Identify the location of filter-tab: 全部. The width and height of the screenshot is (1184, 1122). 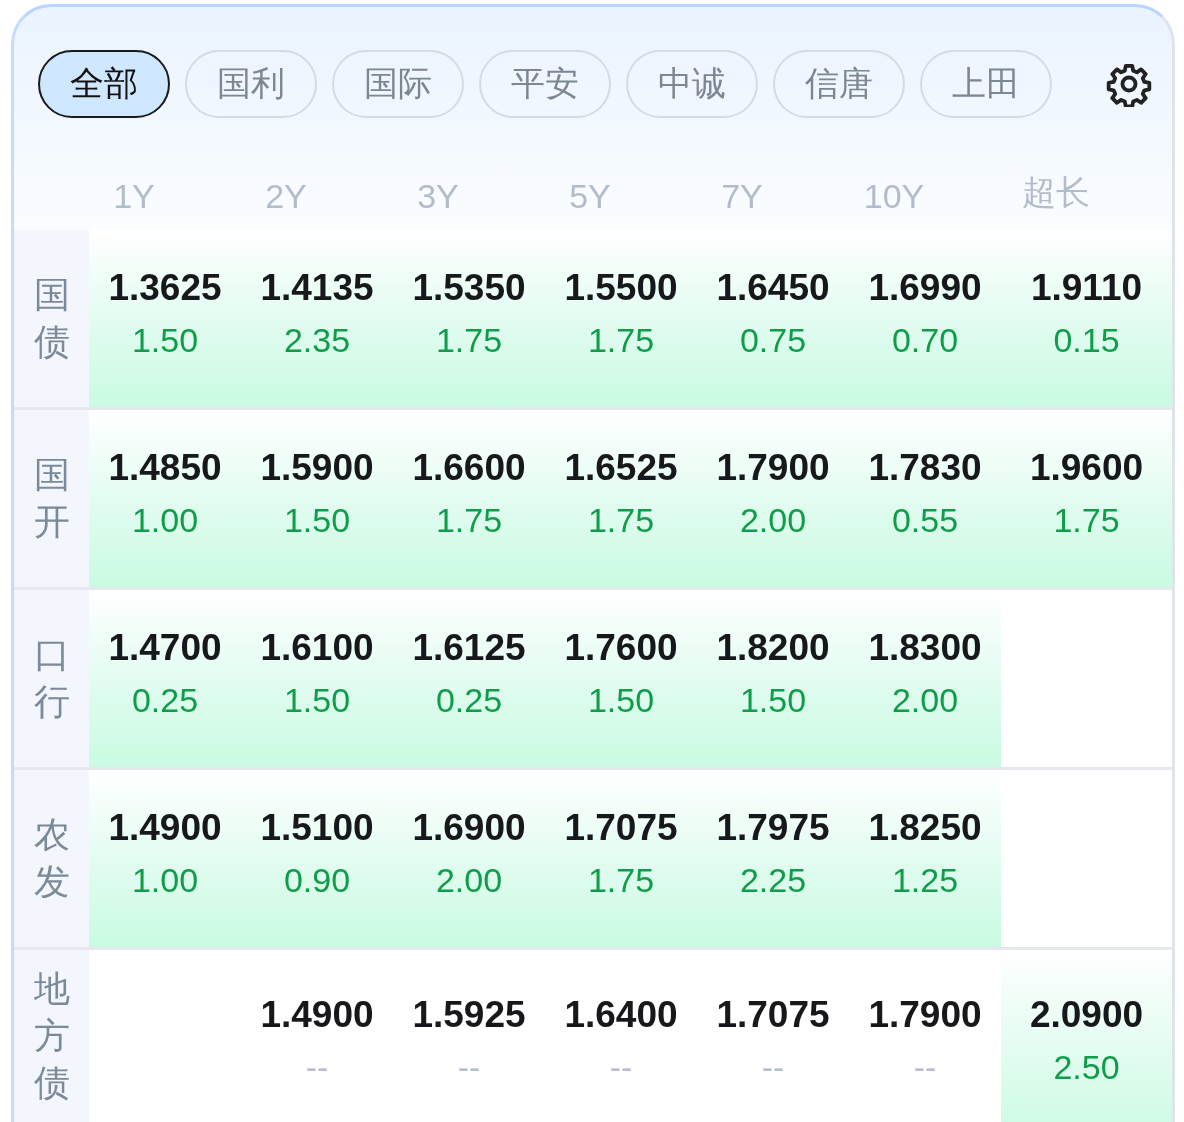
(104, 84).